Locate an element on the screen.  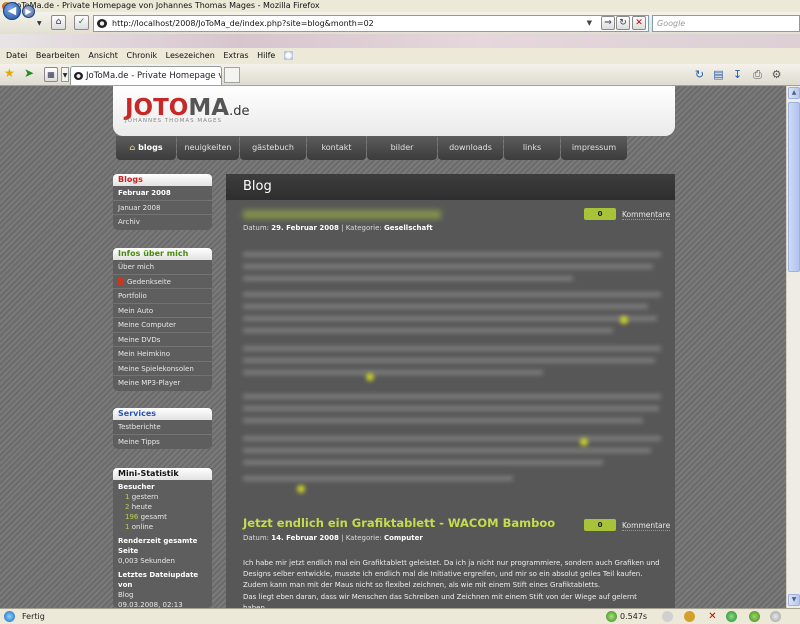
sidebar-item-mein-auto: Mein Auto is located at coordinates (162, 311).